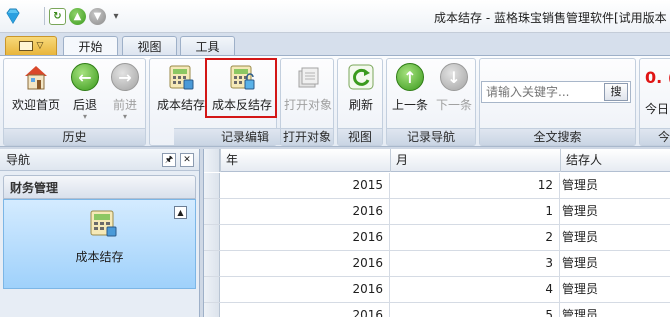 This screenshot has width=670, height=317. What do you see at coordinates (44, 16) in the screenshot?
I see `qat-separator` at bounding box center [44, 16].